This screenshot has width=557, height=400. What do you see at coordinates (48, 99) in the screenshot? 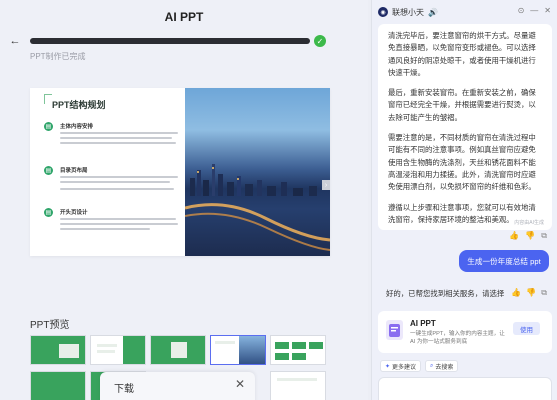
I see `bracket-decoration` at bounding box center [48, 99].